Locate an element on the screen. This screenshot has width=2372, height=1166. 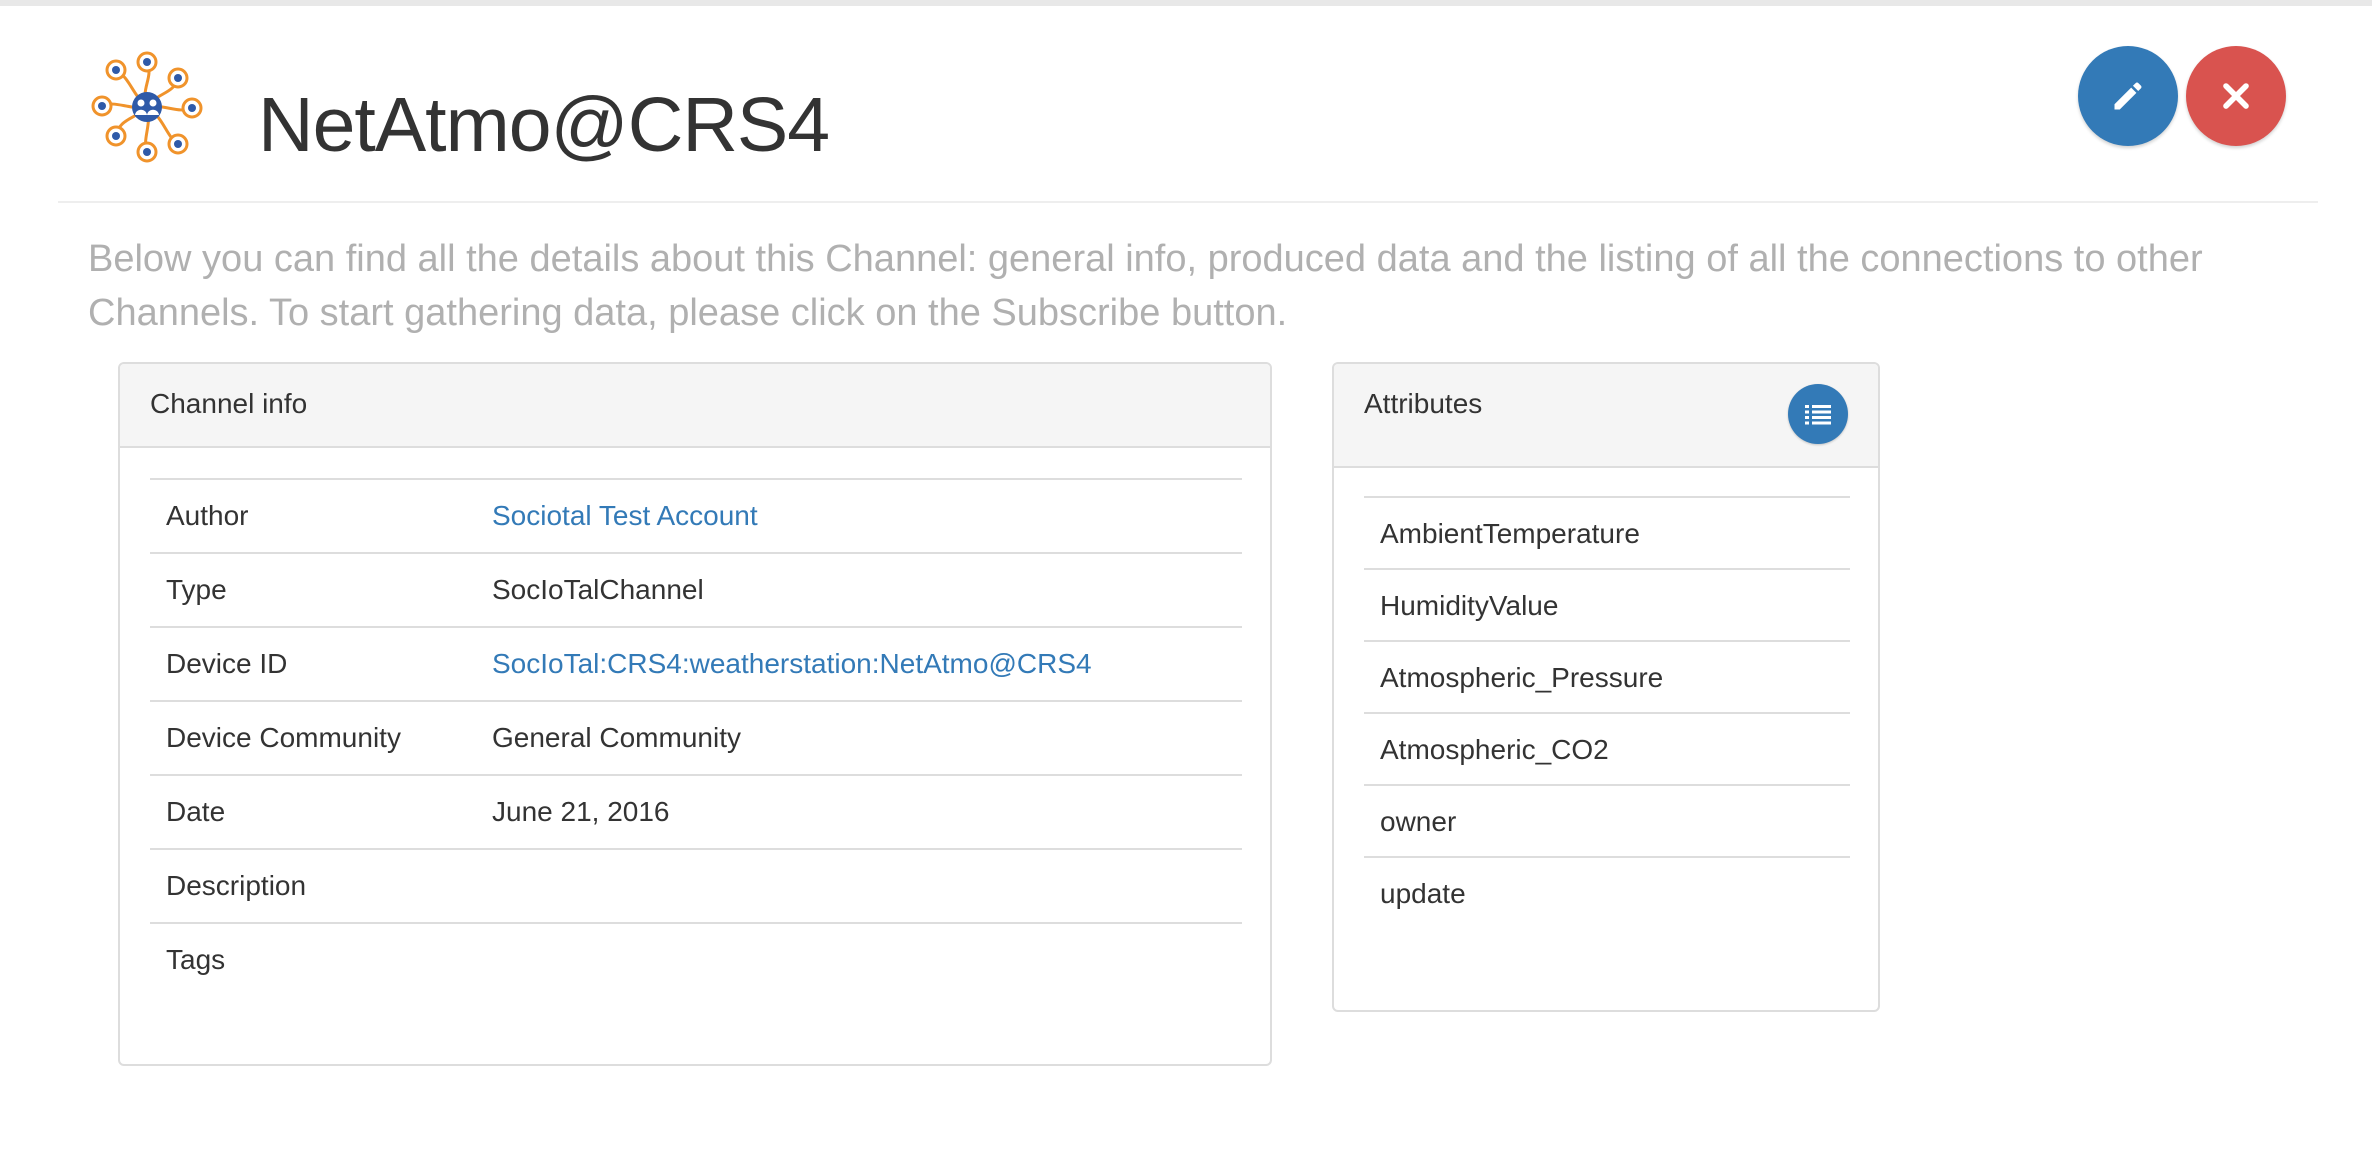
attributes-title: Attributes is located at coordinates (1423, 403).